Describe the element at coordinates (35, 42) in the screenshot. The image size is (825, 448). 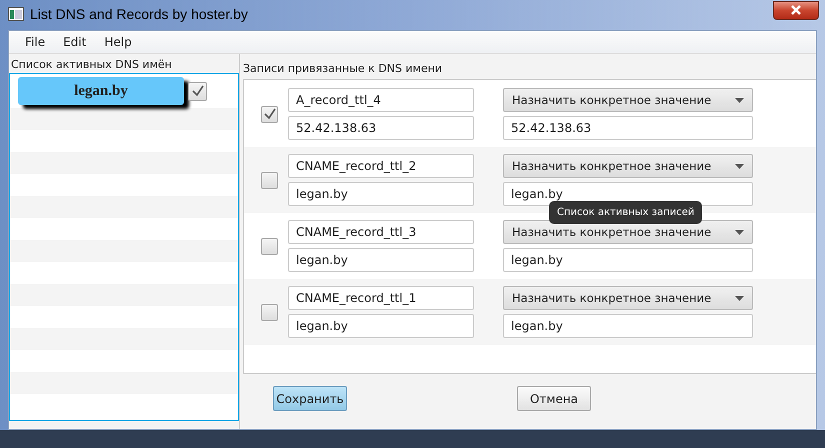
I see `menu-item: File` at that location.